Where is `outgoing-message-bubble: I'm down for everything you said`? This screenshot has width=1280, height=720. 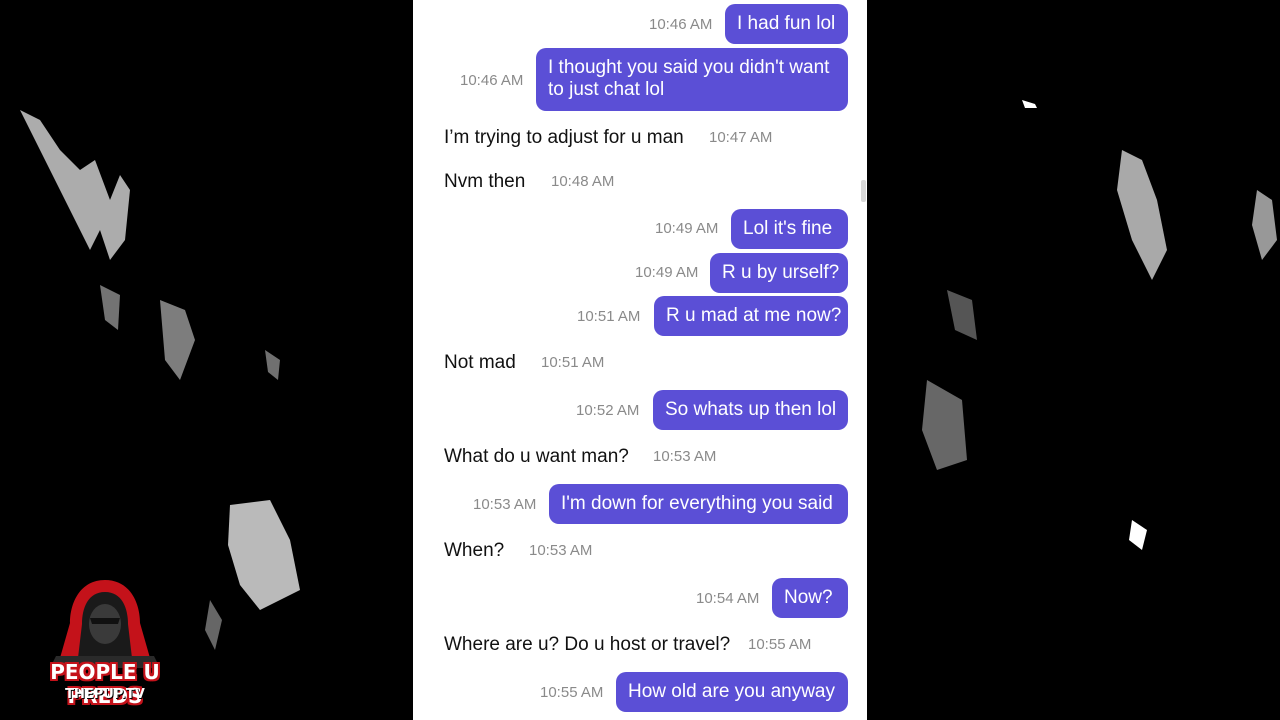 outgoing-message-bubble: I'm down for everything you said is located at coordinates (698, 504).